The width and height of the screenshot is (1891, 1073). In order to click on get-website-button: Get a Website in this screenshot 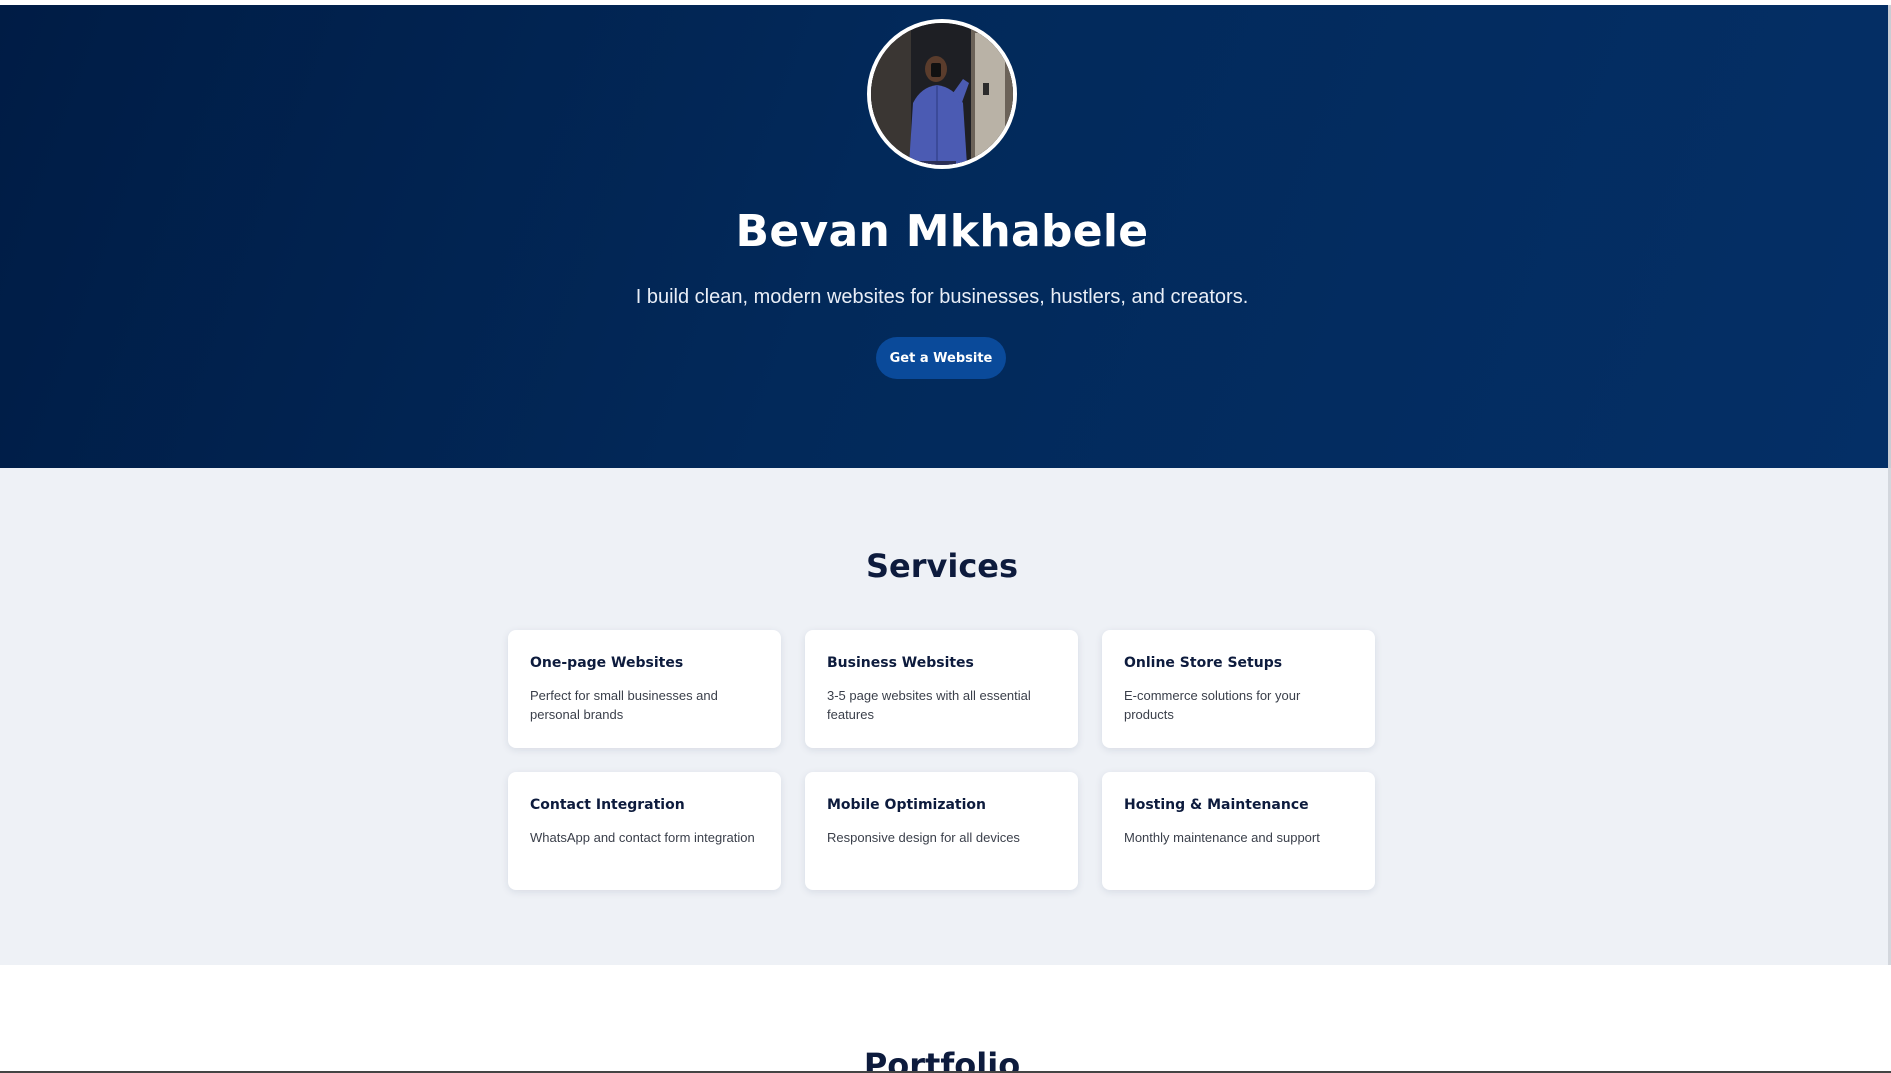, I will do `click(941, 358)`.